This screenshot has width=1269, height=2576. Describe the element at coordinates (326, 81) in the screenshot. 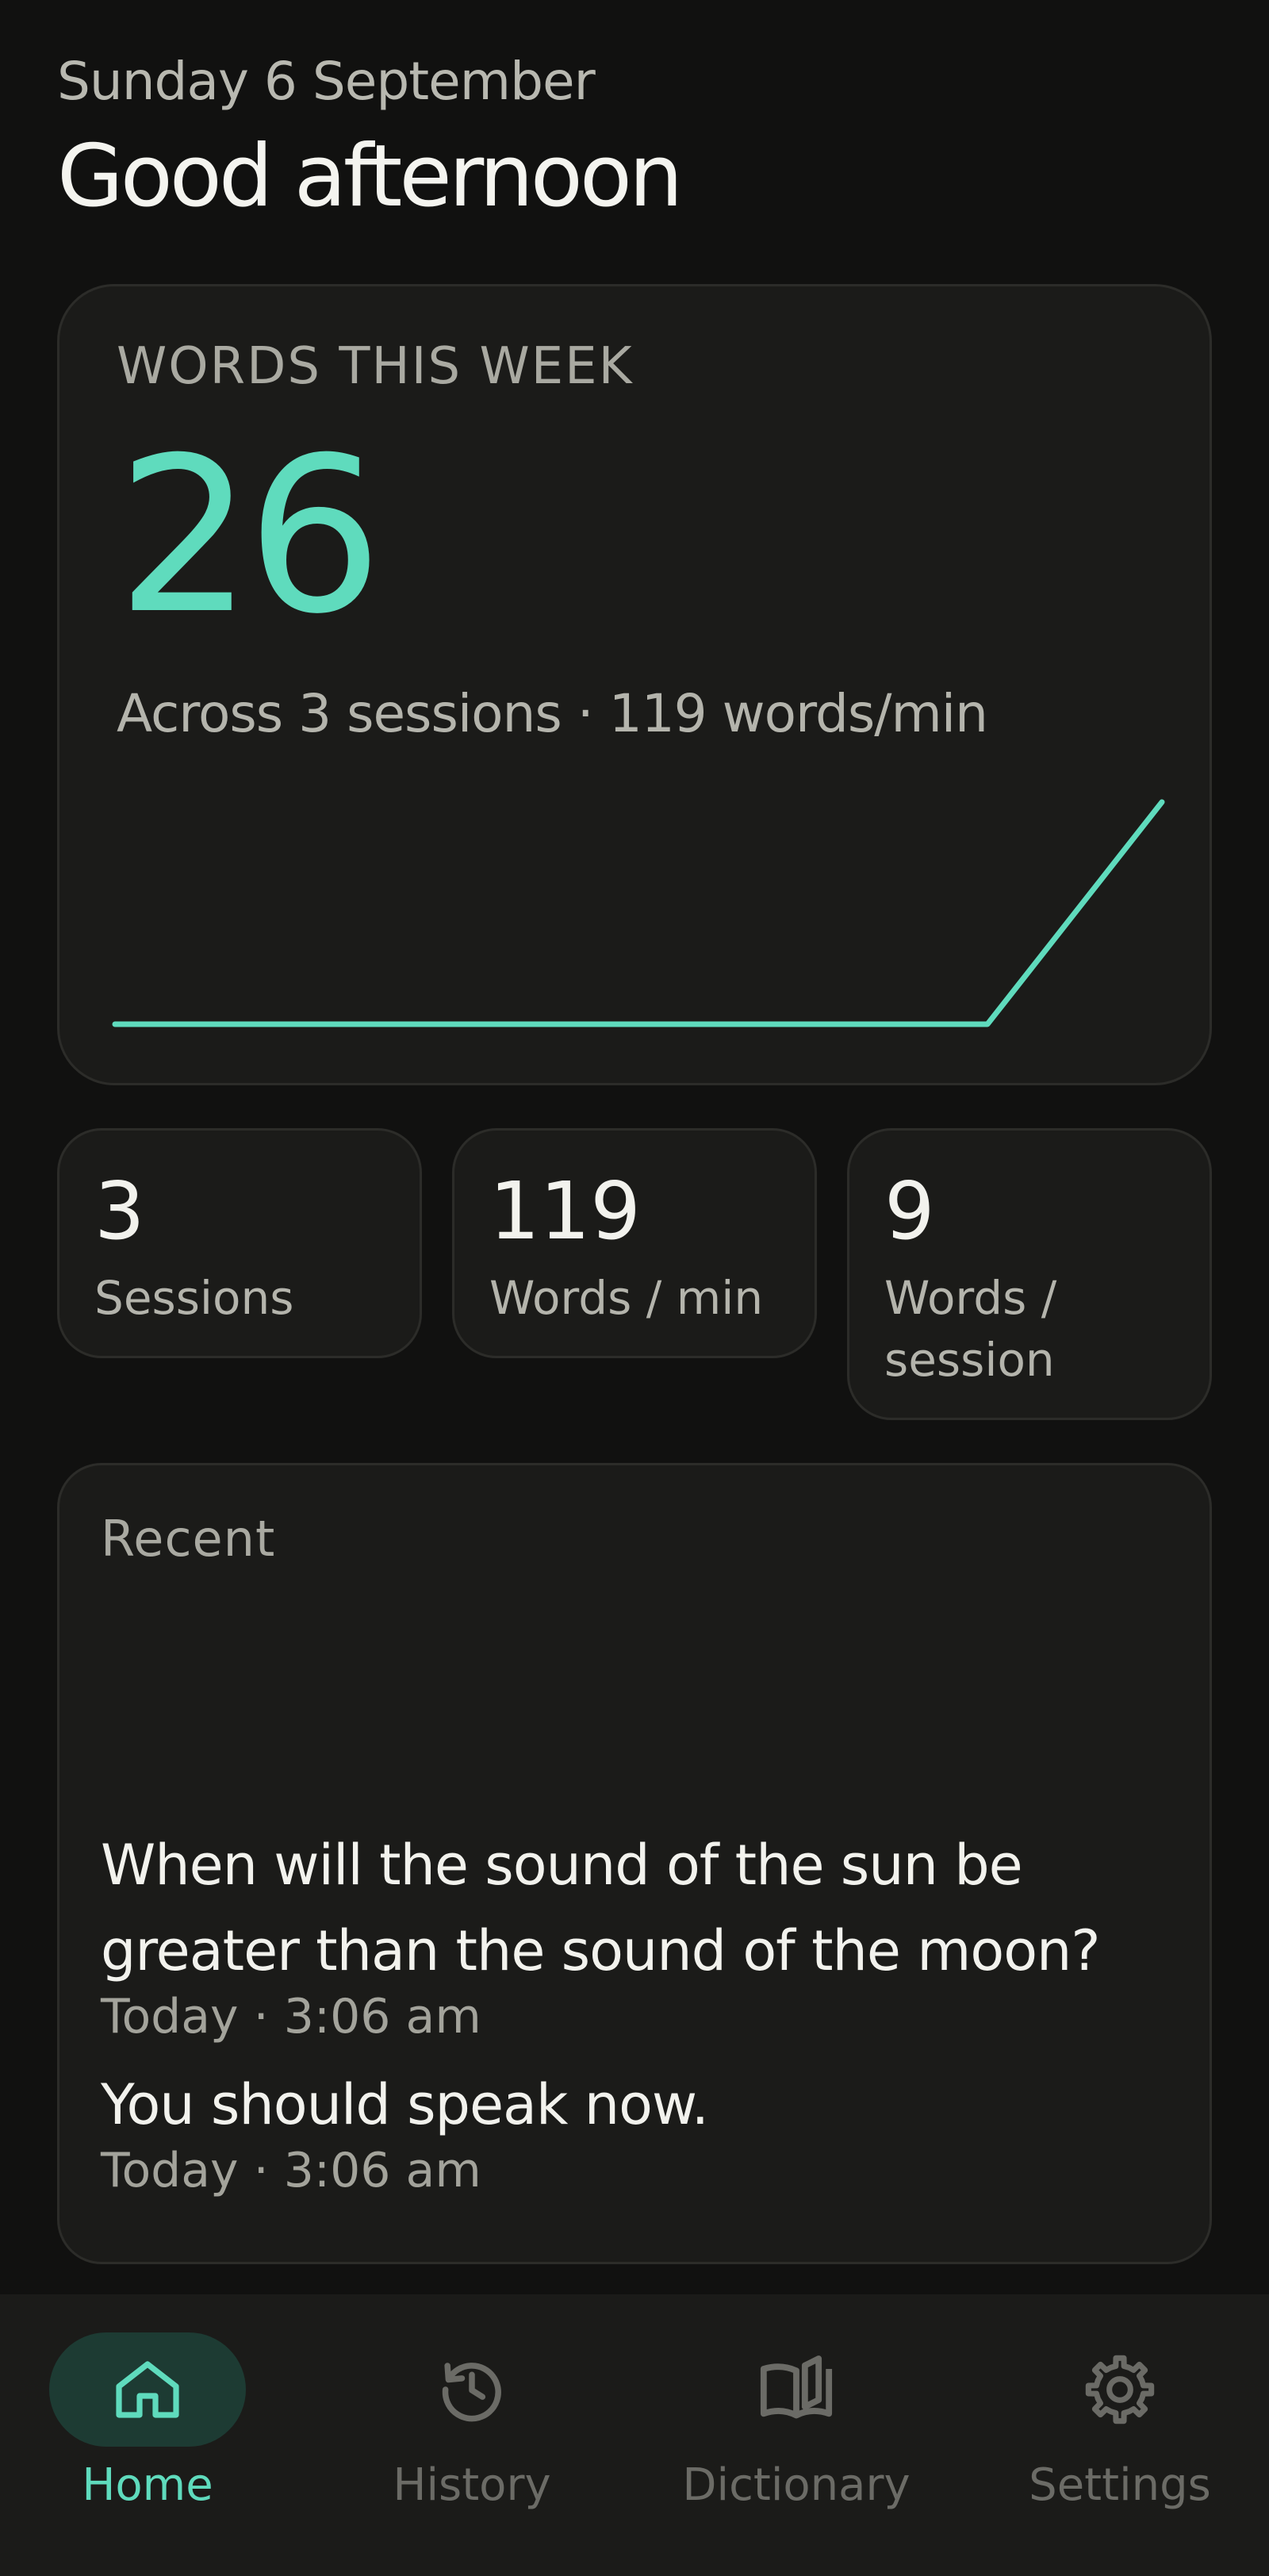

I see `date-label: Sunday 6 September` at that location.